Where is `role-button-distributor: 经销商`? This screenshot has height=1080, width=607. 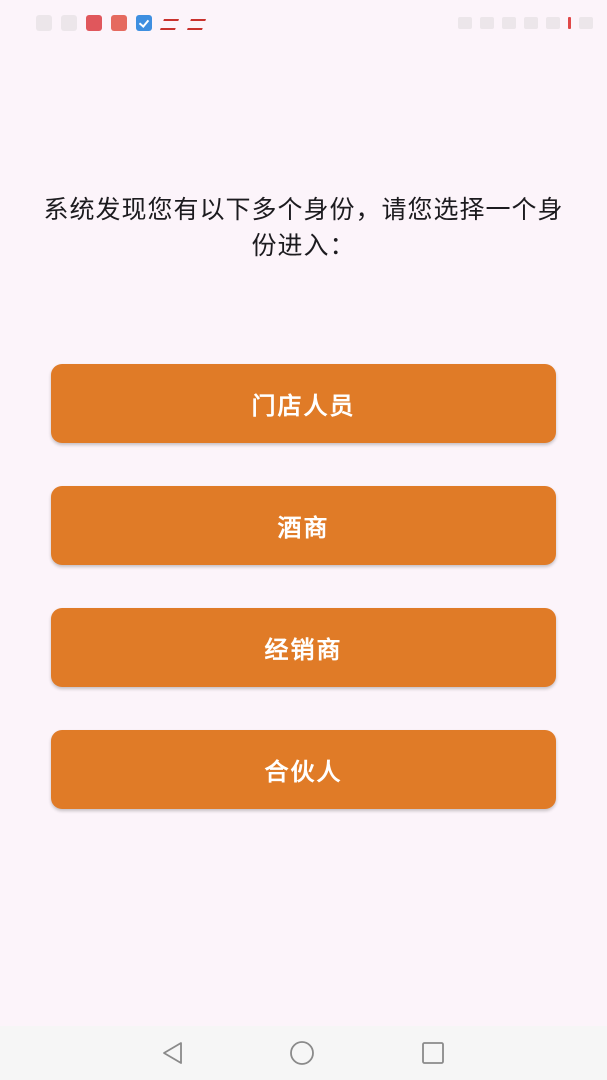
role-button-distributor: 经销商 is located at coordinates (303, 647).